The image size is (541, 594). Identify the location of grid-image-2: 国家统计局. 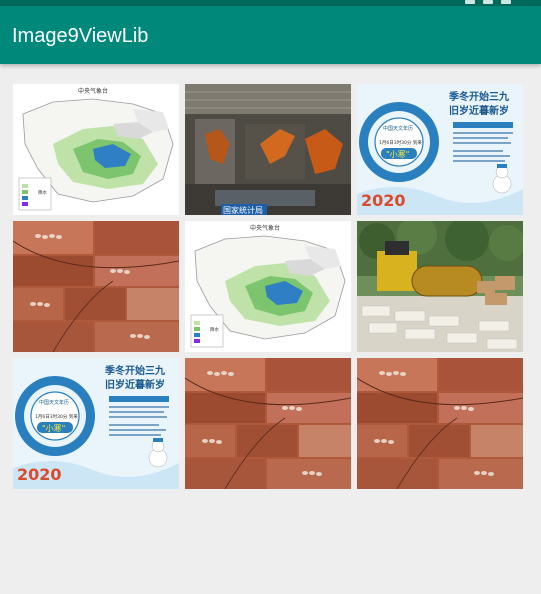
(268, 149).